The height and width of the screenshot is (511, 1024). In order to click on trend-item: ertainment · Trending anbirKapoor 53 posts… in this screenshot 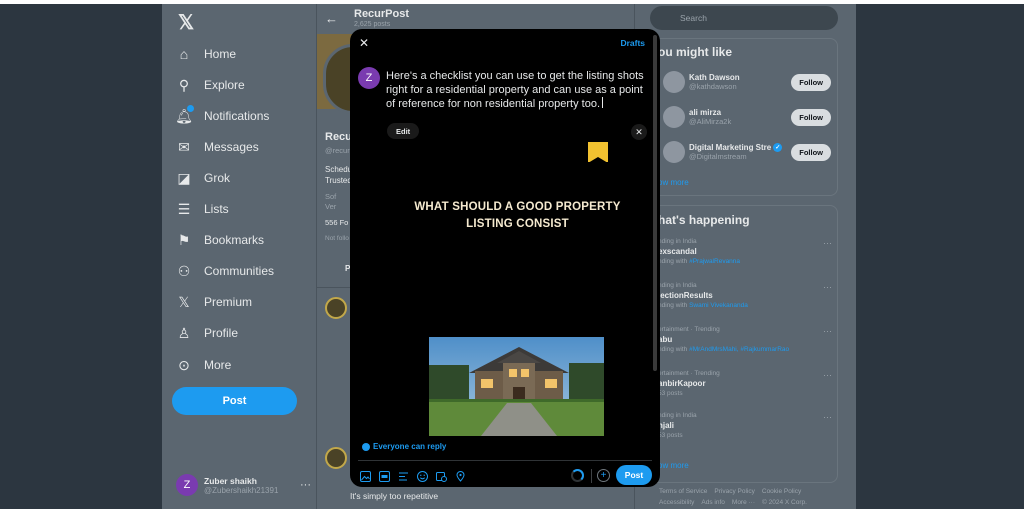, I will do `click(745, 383)`.